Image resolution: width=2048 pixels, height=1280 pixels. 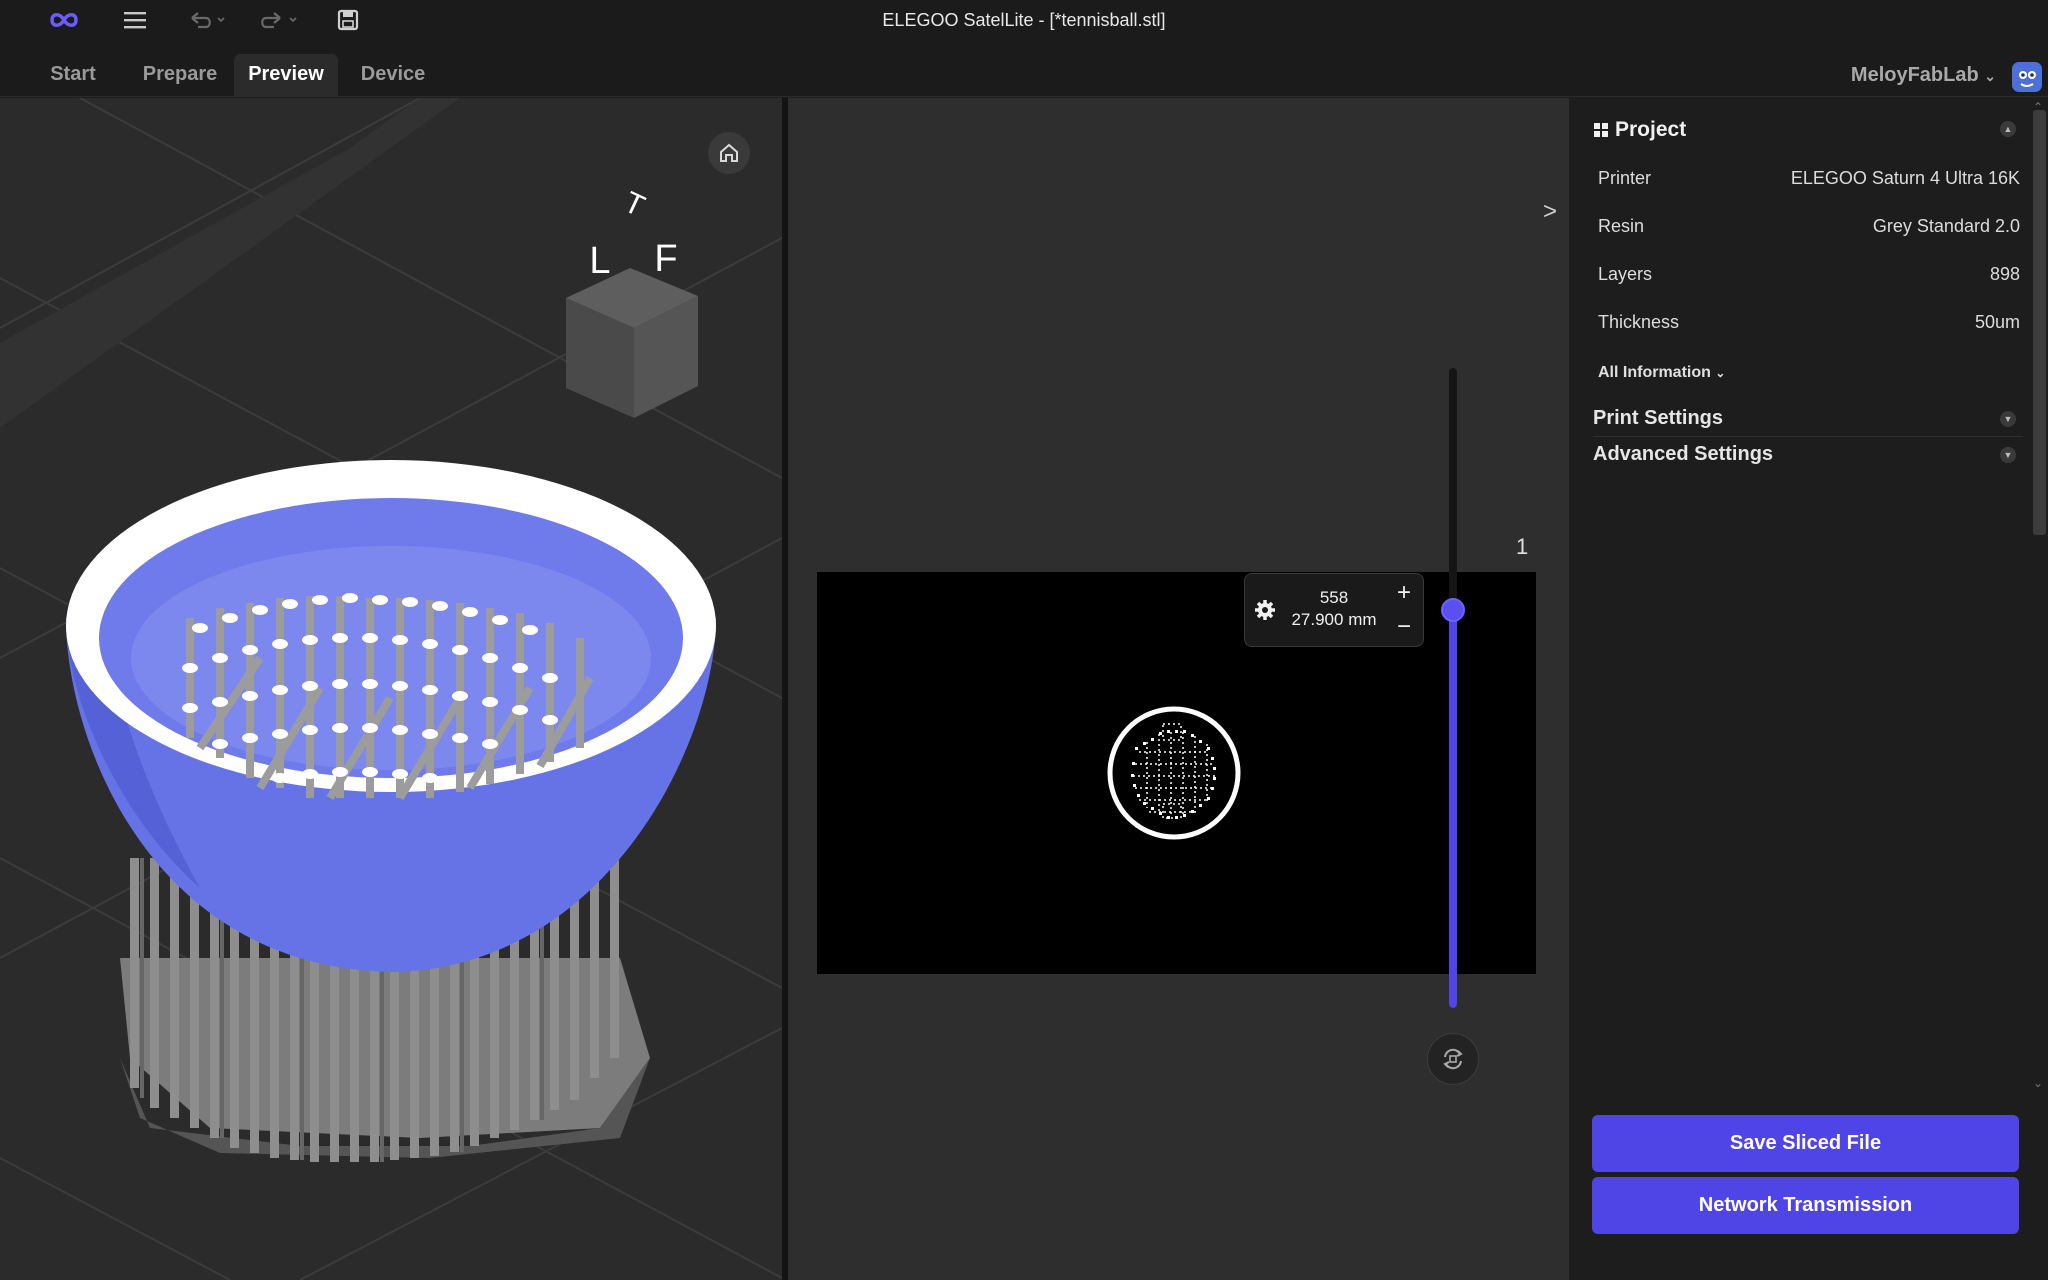 What do you see at coordinates (632, 343) in the screenshot?
I see `view-cube` at bounding box center [632, 343].